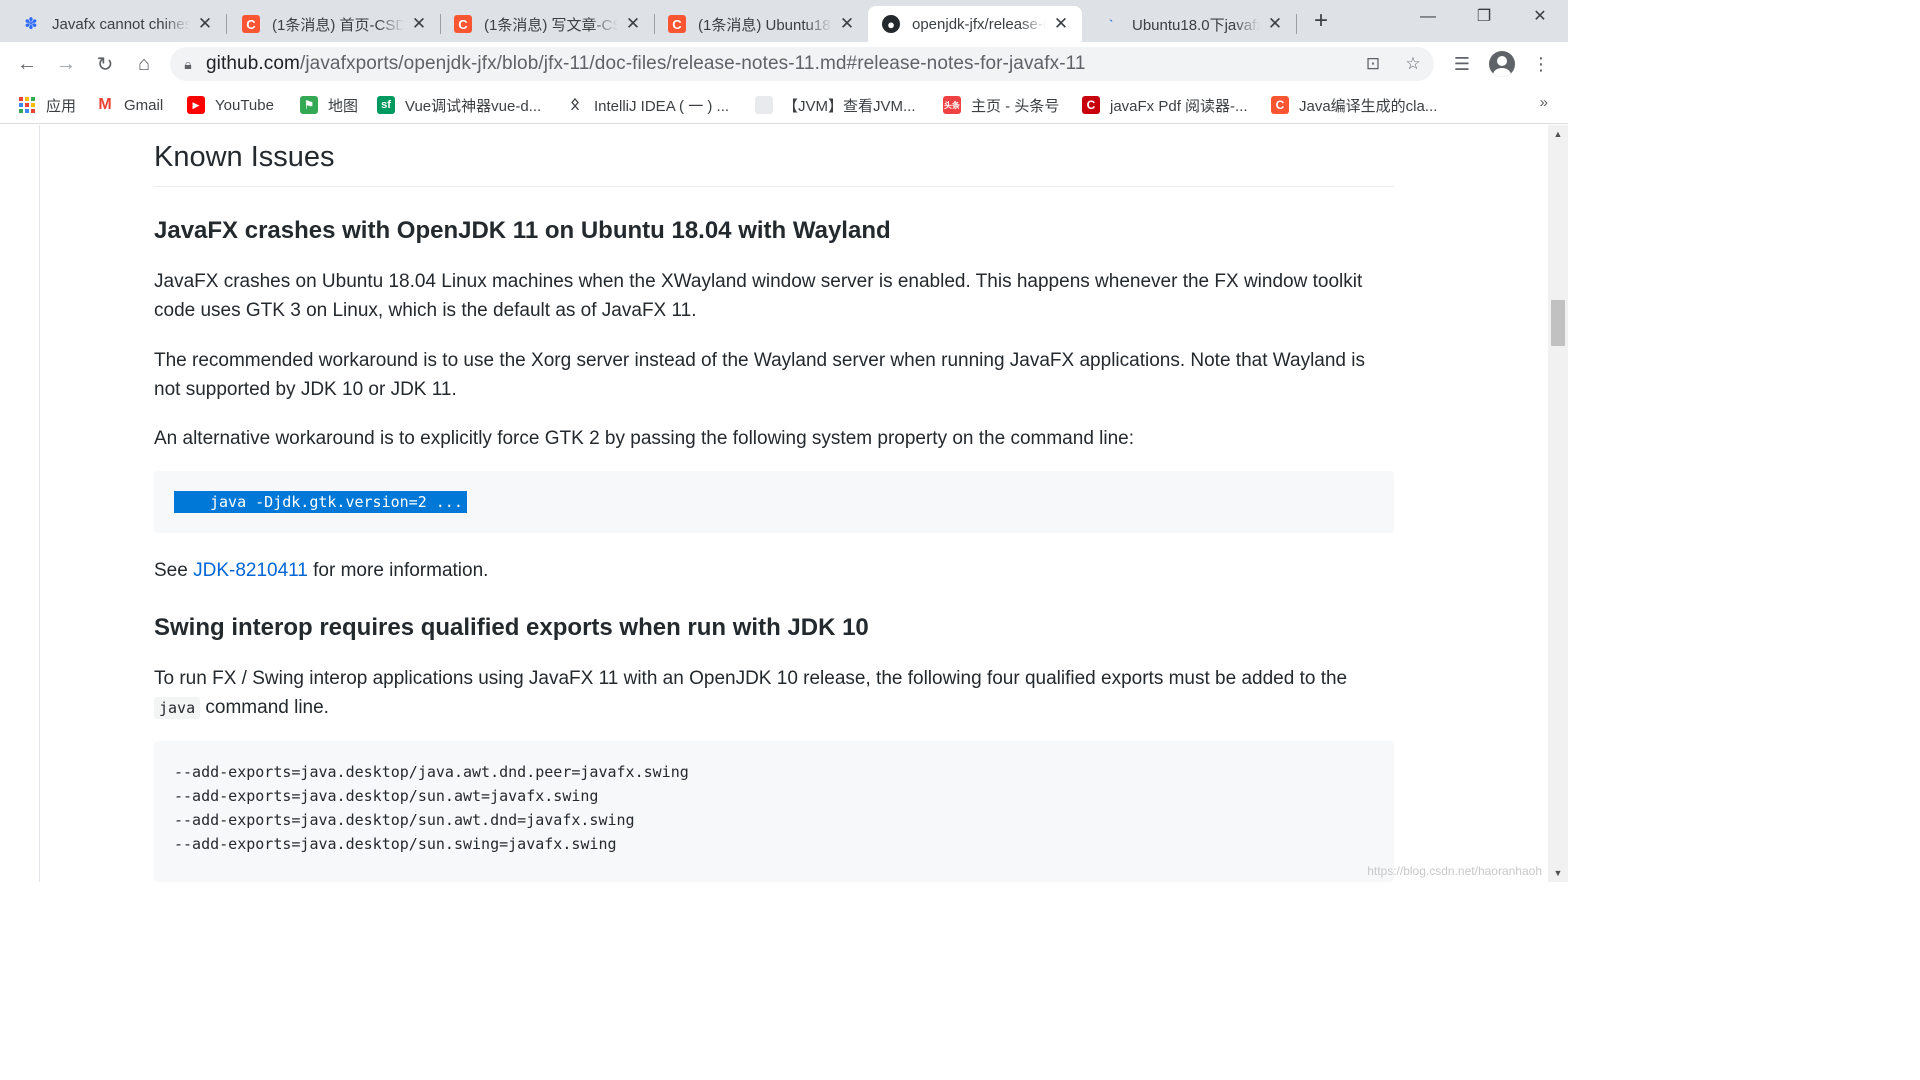 This screenshot has width=1920, height=1080. What do you see at coordinates (891, 24) in the screenshot?
I see `github-icon: ●` at bounding box center [891, 24].